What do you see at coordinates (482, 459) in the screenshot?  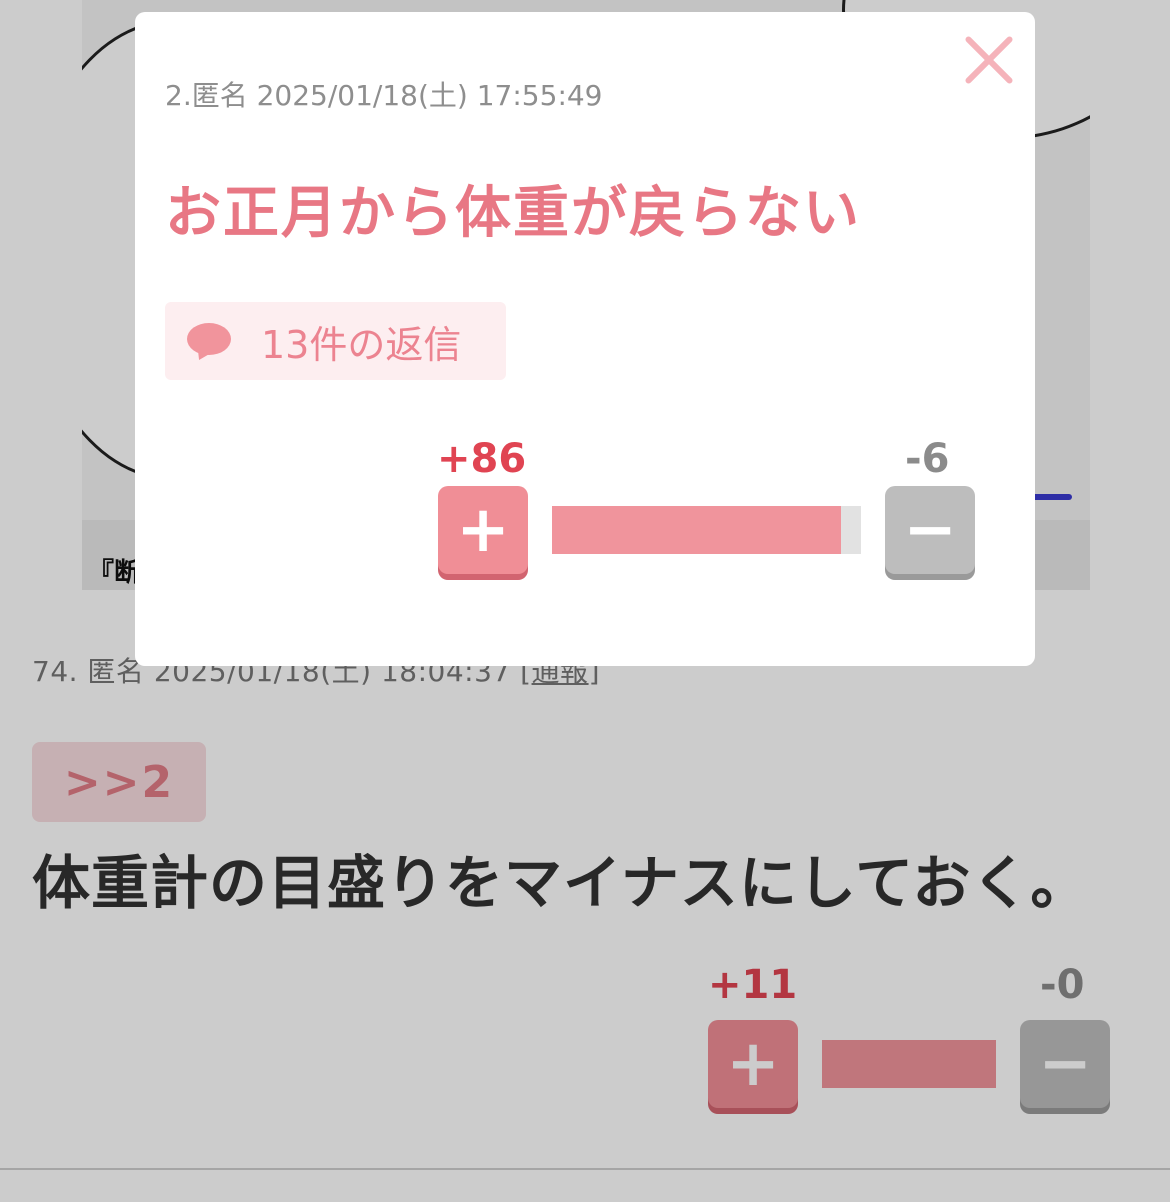 I see `plus-count: +86` at bounding box center [482, 459].